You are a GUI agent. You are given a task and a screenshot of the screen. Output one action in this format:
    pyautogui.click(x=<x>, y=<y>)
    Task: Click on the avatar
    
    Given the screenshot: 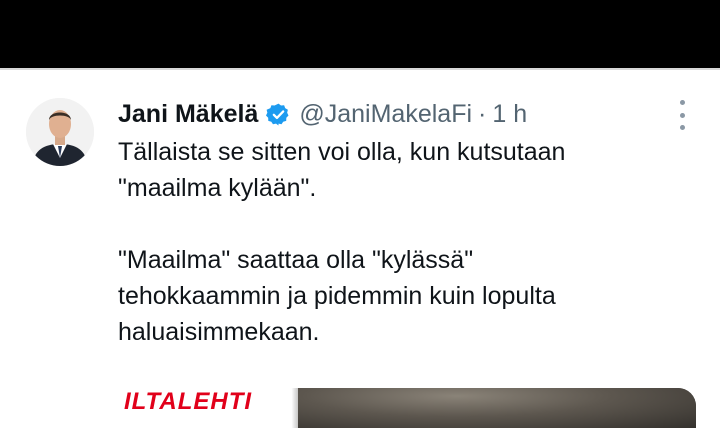 What is the action you would take?
    pyautogui.click(x=60, y=132)
    